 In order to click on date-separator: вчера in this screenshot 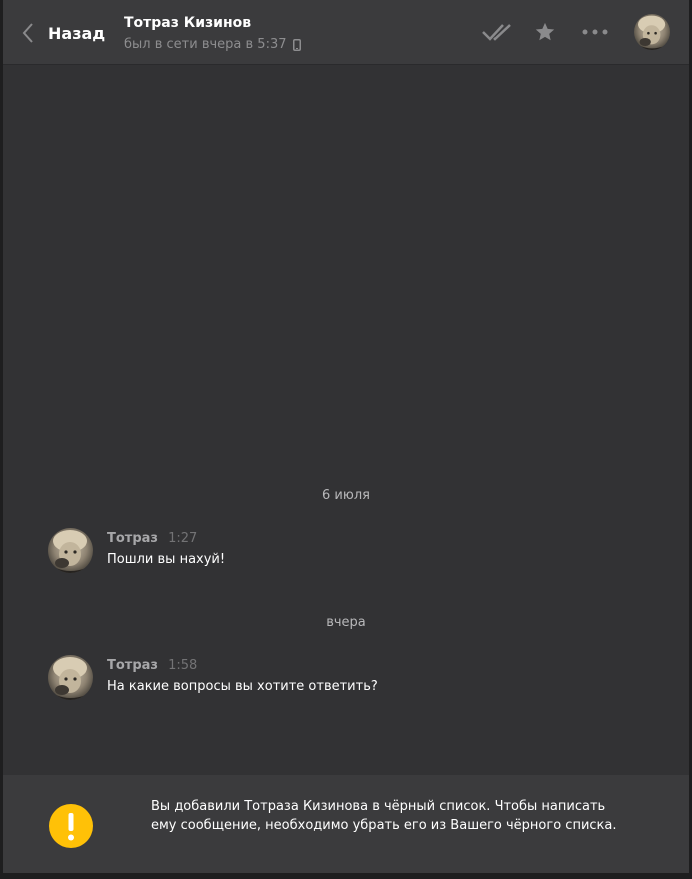, I will do `click(346, 622)`.